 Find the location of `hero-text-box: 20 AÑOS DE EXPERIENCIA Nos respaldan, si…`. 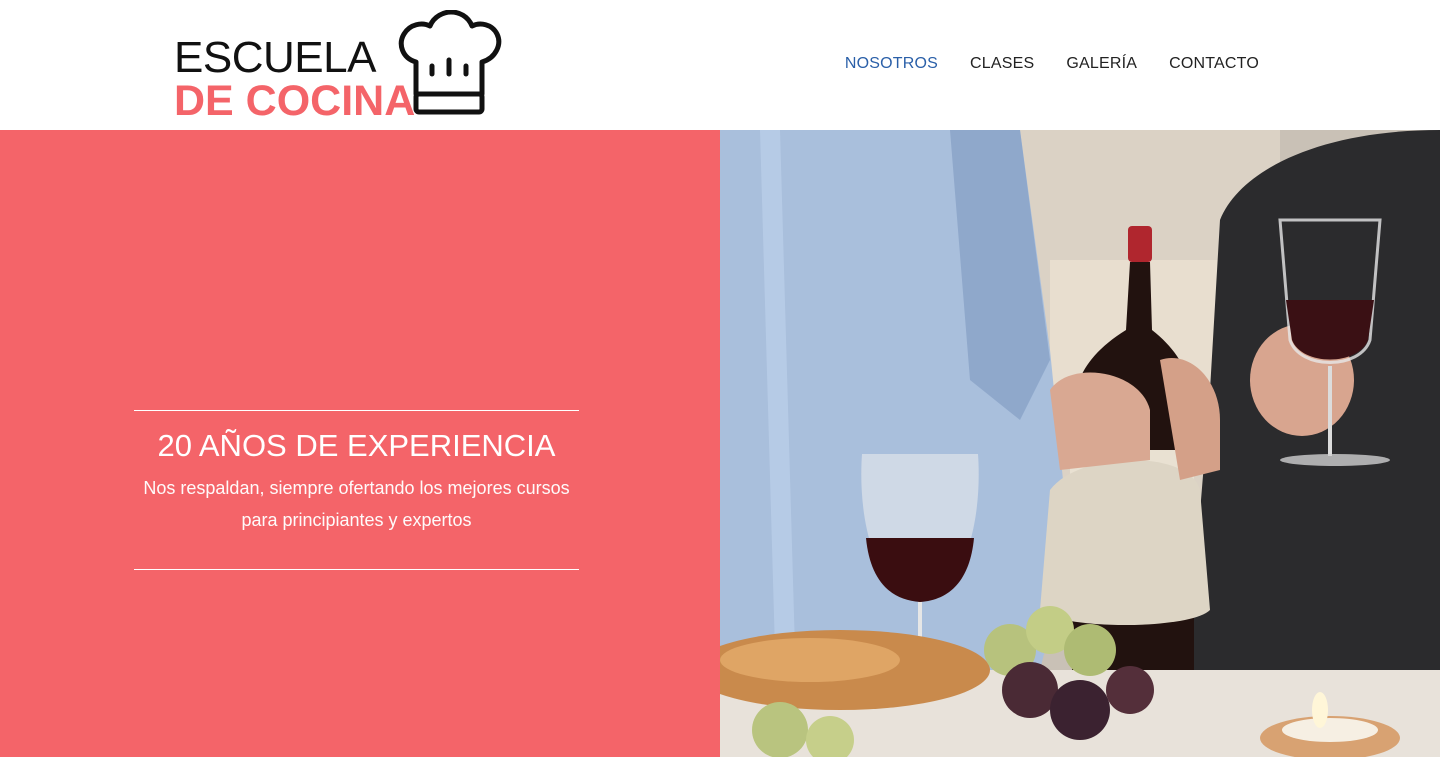

hero-text-box: 20 AÑOS DE EXPERIENCIA Nos respaldan, si… is located at coordinates (356, 490).